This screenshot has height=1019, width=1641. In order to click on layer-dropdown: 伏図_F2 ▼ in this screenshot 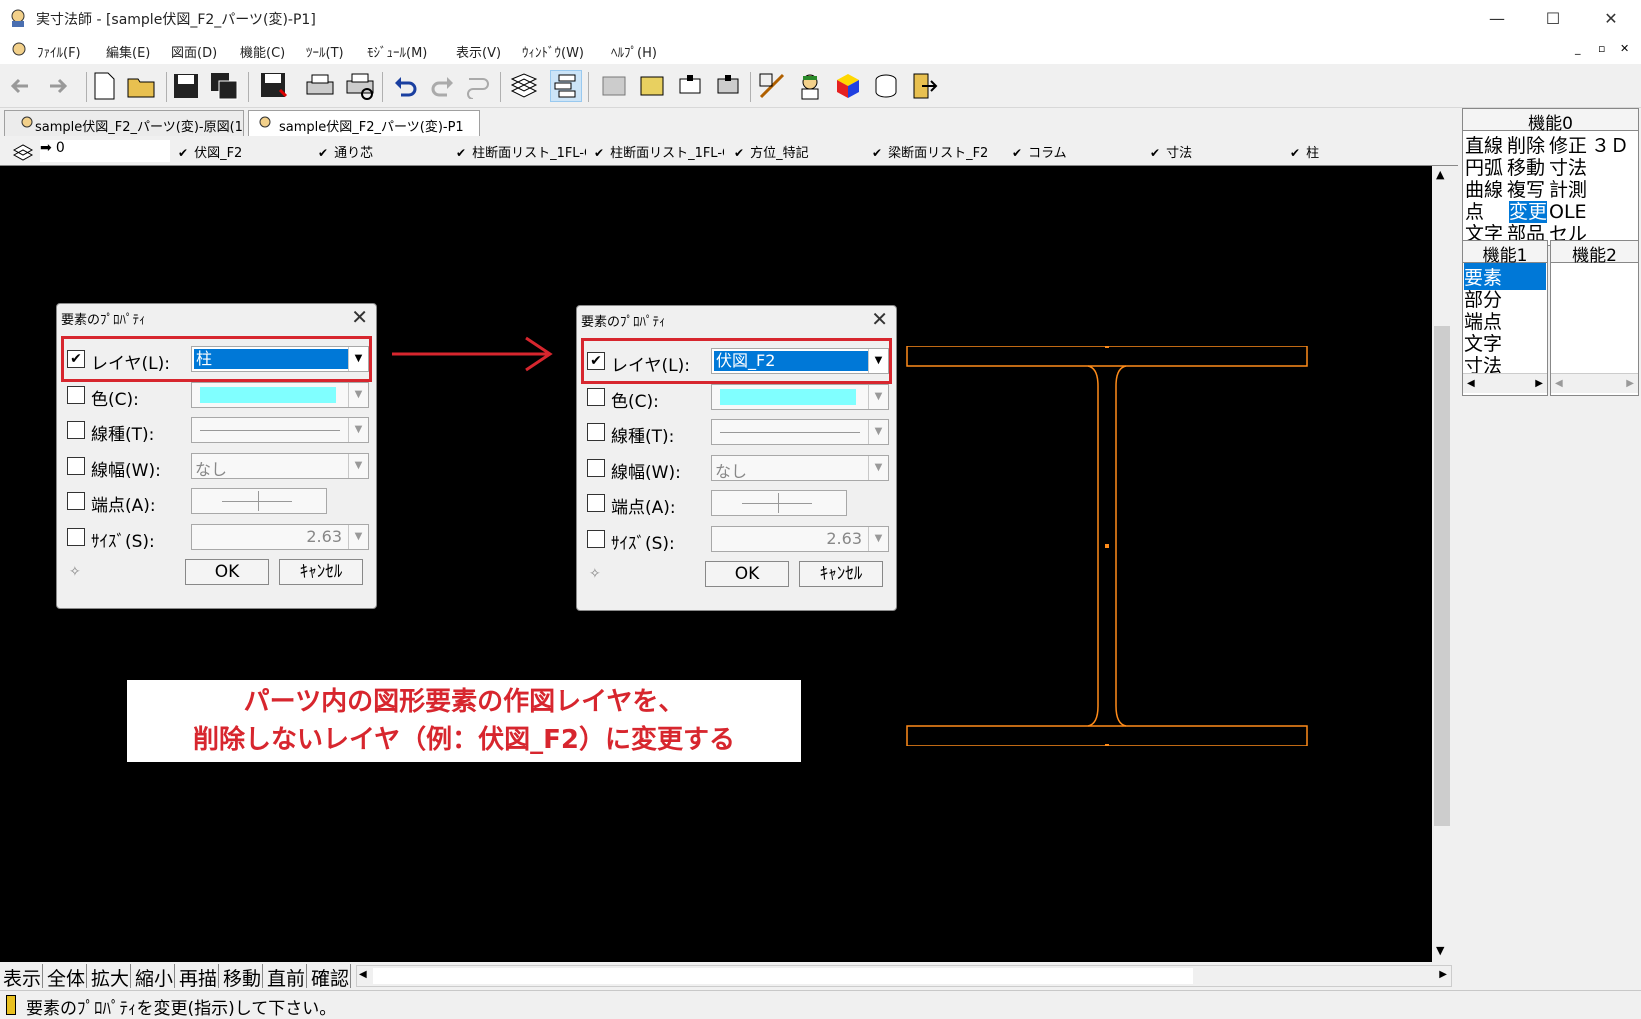, I will do `click(800, 361)`.